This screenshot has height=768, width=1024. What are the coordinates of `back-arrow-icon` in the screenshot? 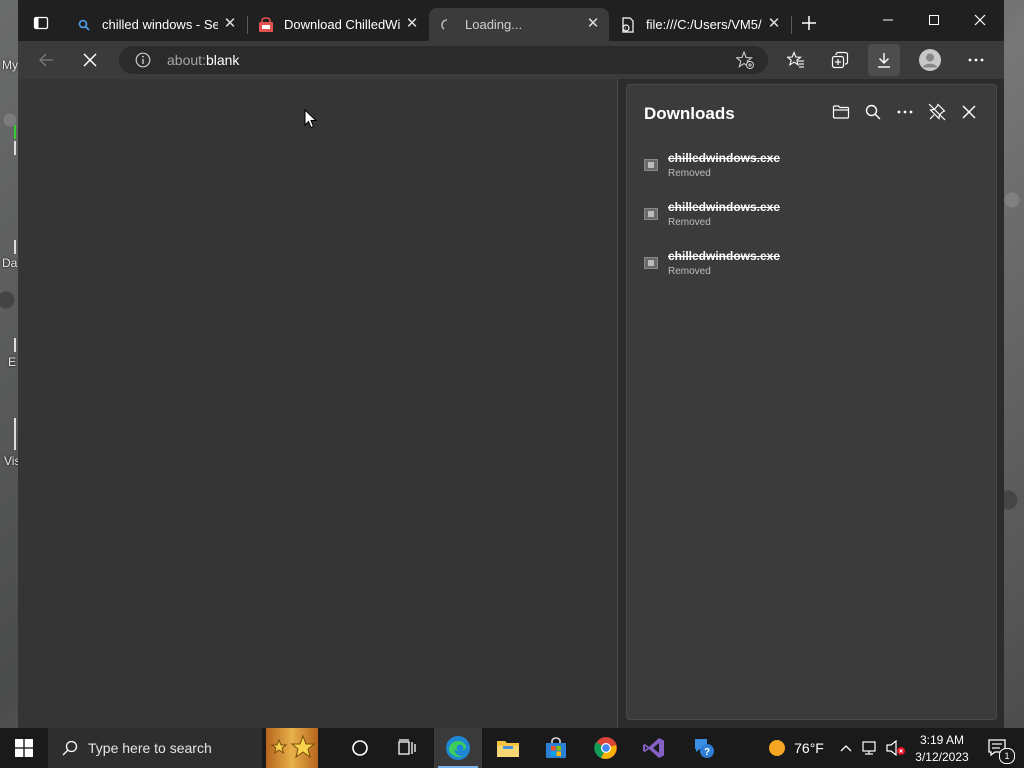 It's located at (46, 60).